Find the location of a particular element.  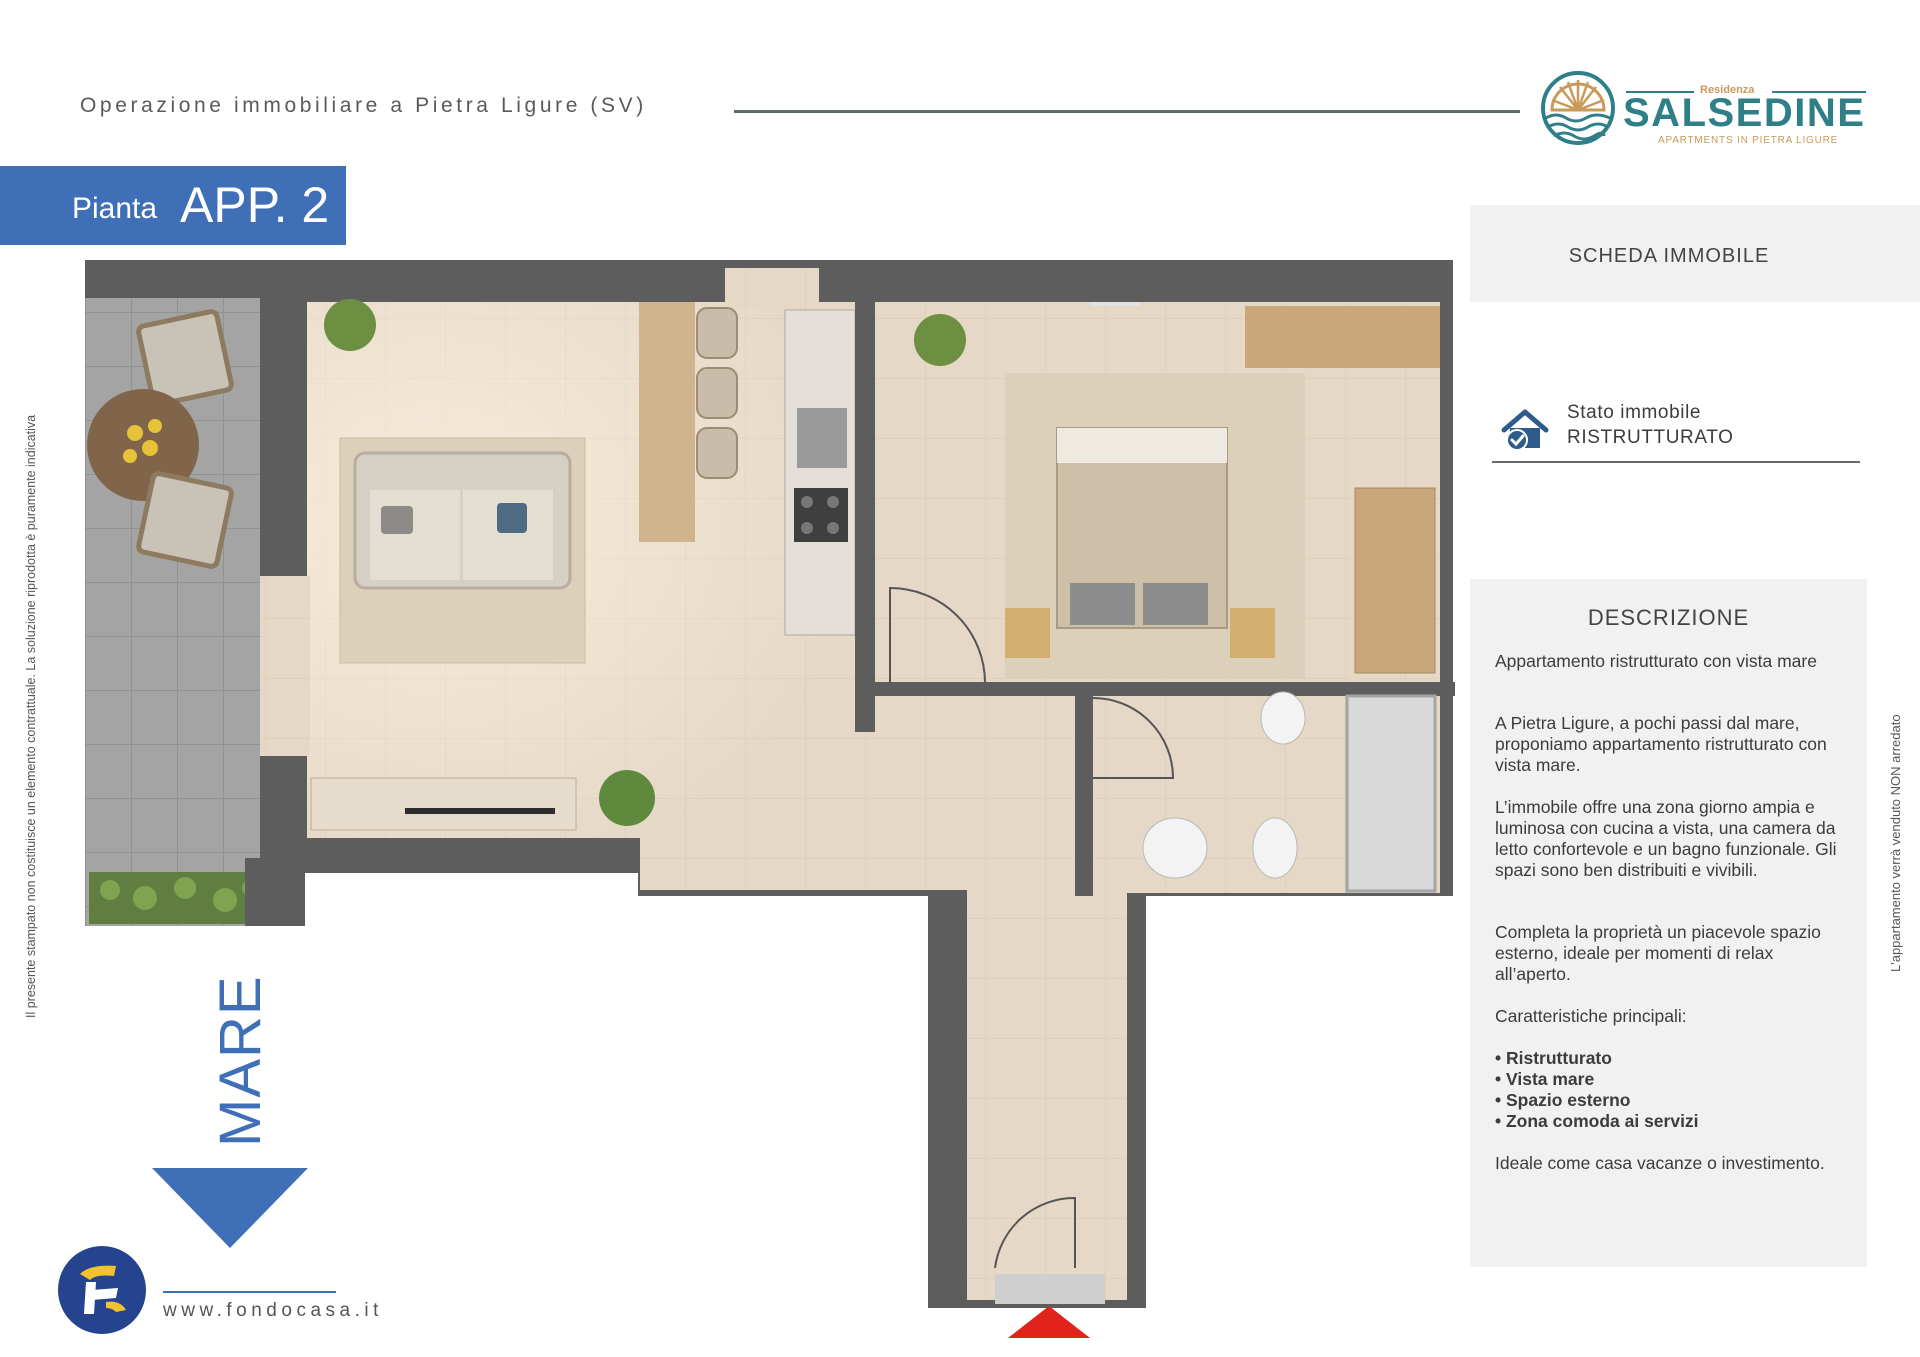

website-divider is located at coordinates (249, 1292).